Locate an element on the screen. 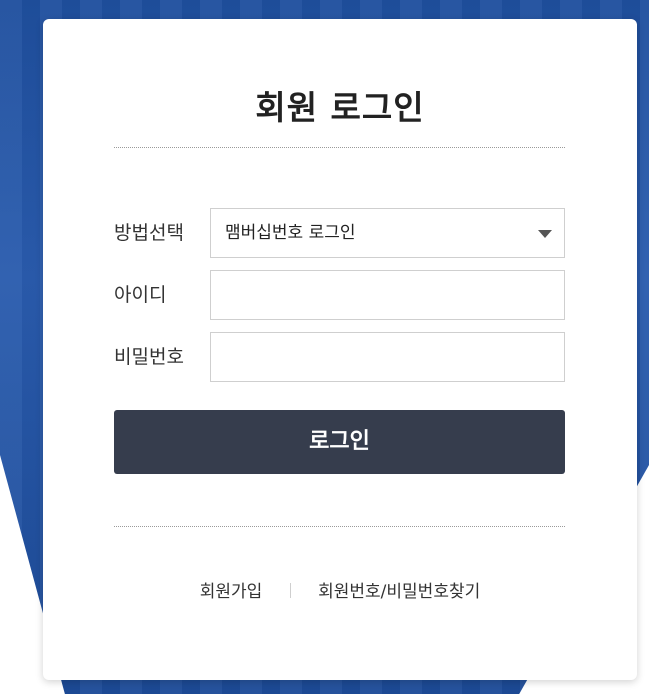  top-divider is located at coordinates (339, 147).